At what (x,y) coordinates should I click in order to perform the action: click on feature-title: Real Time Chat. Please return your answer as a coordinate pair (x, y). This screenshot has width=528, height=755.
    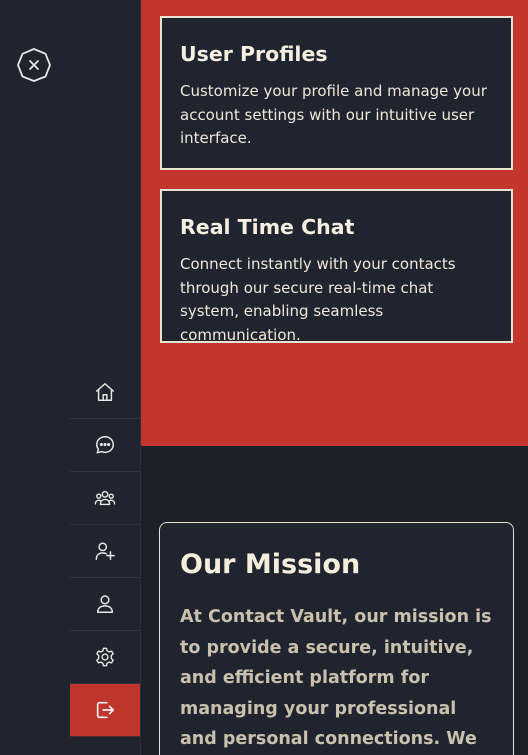
    Looking at the image, I should click on (267, 227).